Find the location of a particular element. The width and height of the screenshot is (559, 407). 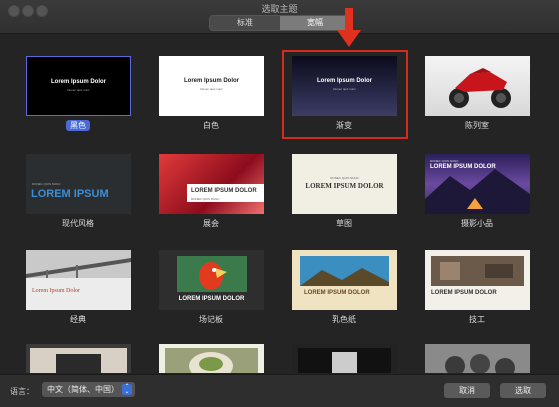

cancel-button: 取消 is located at coordinates (467, 390).